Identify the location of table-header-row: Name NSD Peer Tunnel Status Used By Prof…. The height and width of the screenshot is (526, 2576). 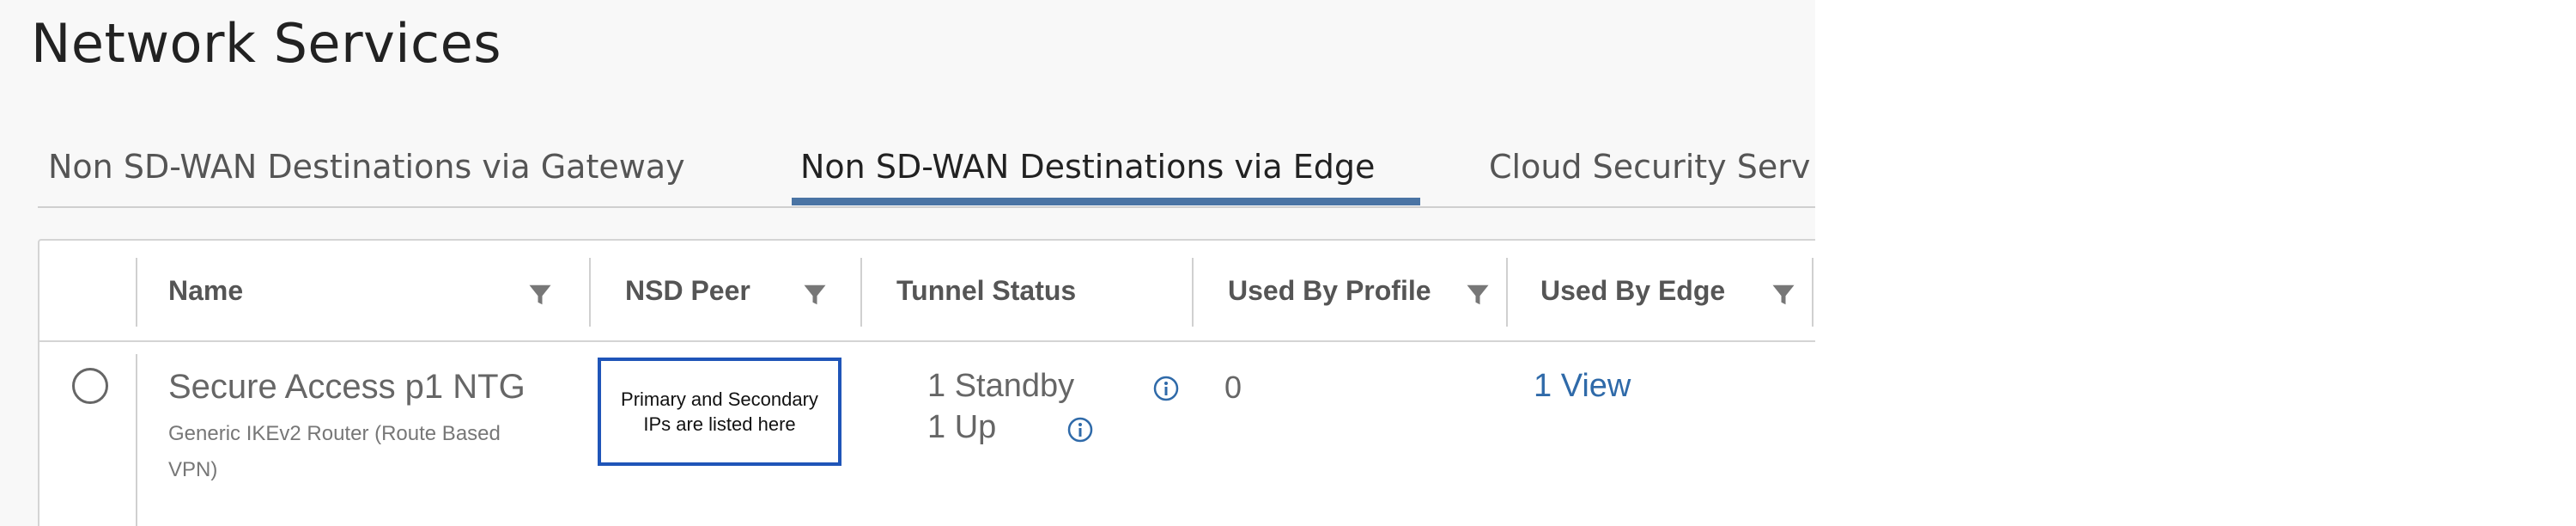
(927, 291).